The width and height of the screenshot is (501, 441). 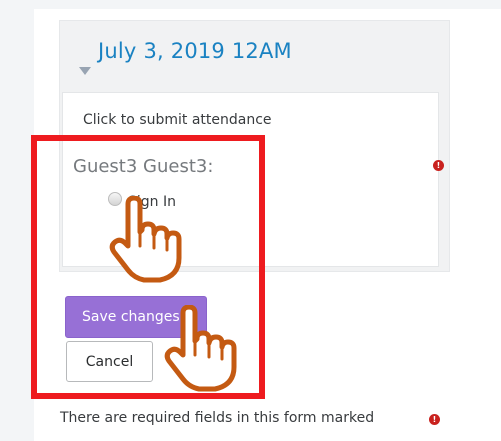 What do you see at coordinates (143, 166) in the screenshot?
I see `guest-label: Guest3 Guest3:` at bounding box center [143, 166].